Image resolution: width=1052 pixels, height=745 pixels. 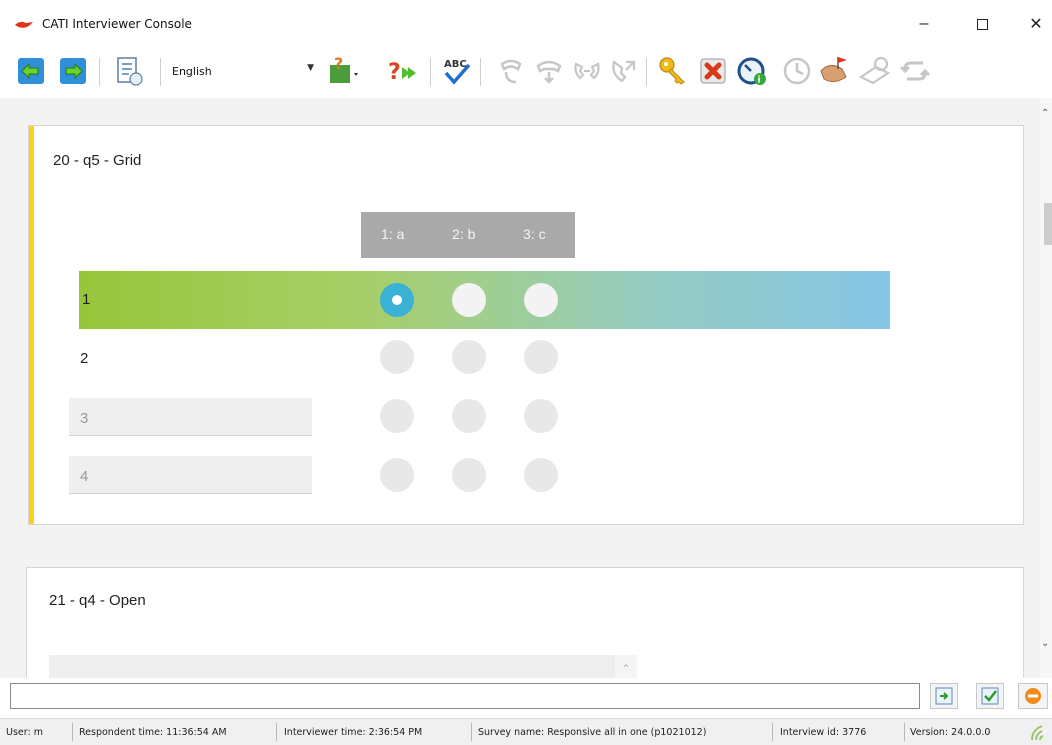 I want to click on scroll-down-icon: ⌄, so click(x=1045, y=643).